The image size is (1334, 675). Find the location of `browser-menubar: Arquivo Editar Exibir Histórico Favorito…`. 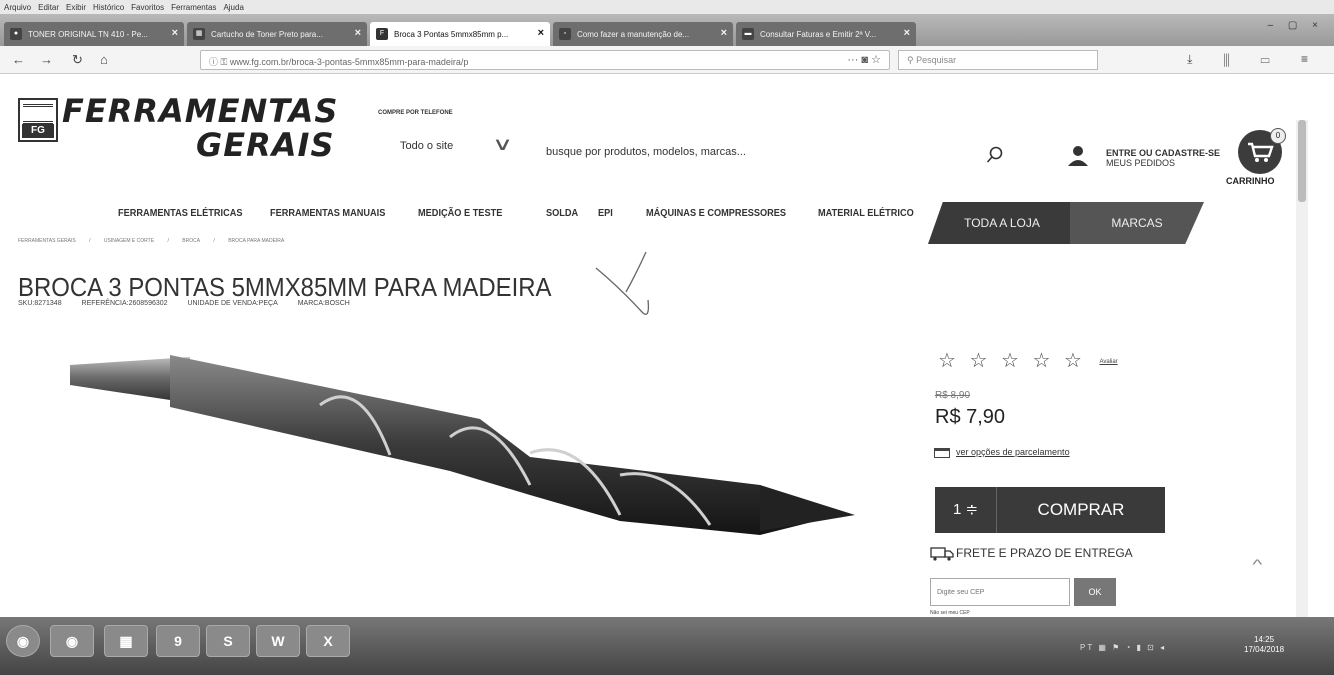

browser-menubar: Arquivo Editar Exibir Histórico Favorito… is located at coordinates (667, 7).